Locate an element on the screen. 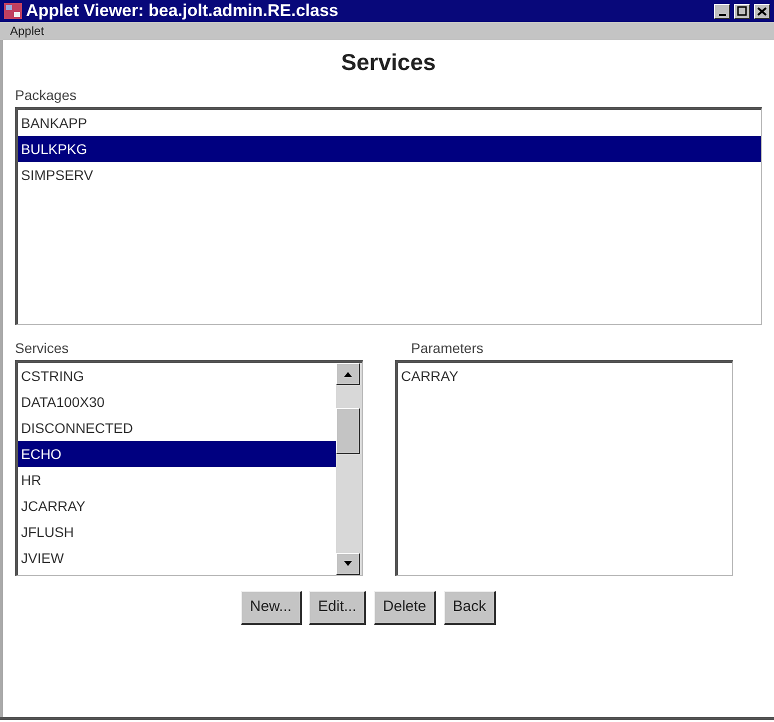 The height and width of the screenshot is (722, 774). list-label: Services is located at coordinates (42, 348).